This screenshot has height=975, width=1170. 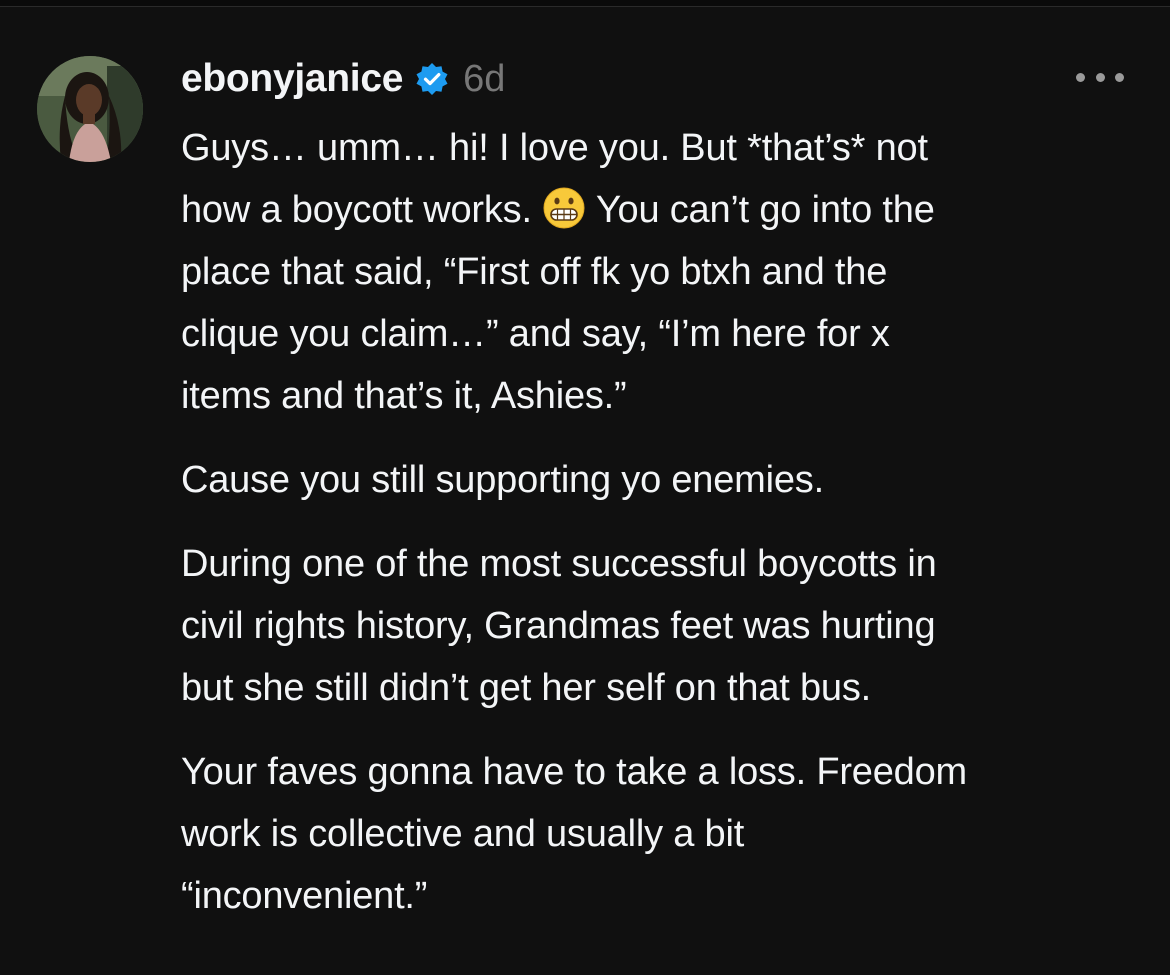 I want to click on username: ebonyjanice, so click(x=292, y=79).